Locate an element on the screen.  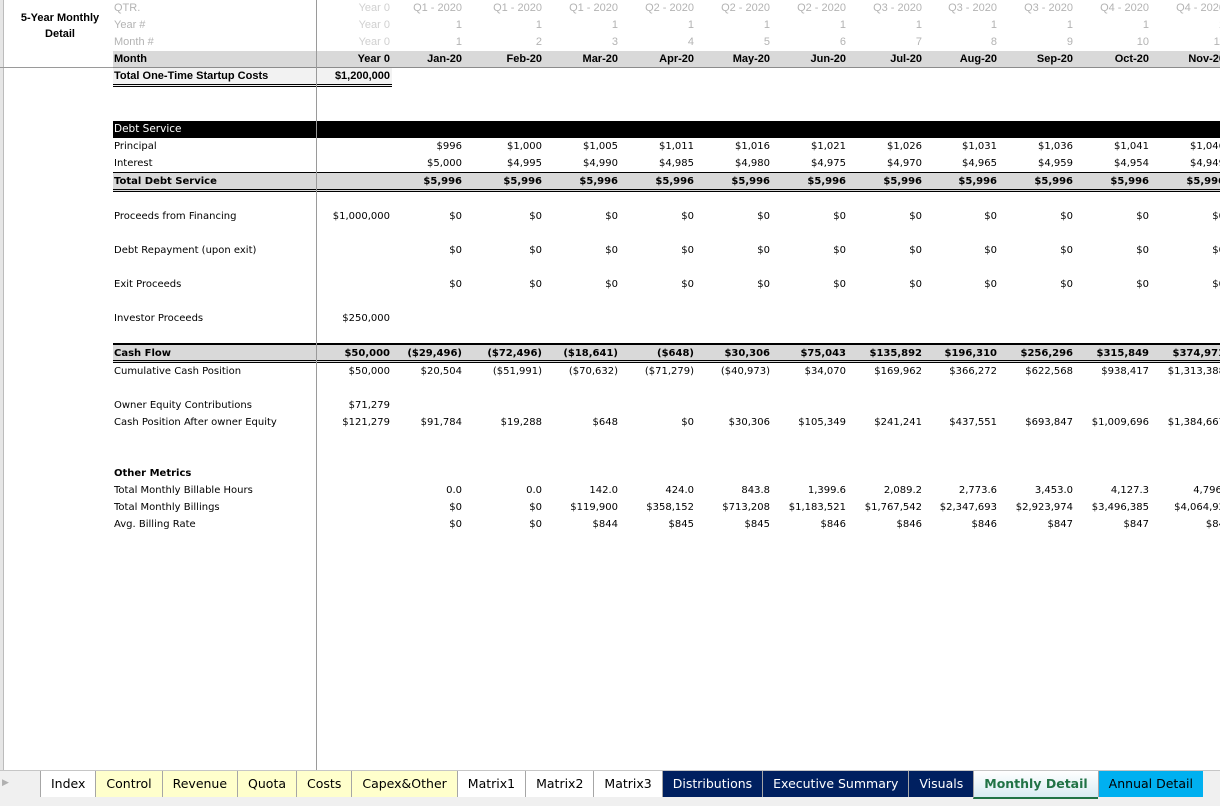
cell: Nov-20 is located at coordinates (1185, 59).